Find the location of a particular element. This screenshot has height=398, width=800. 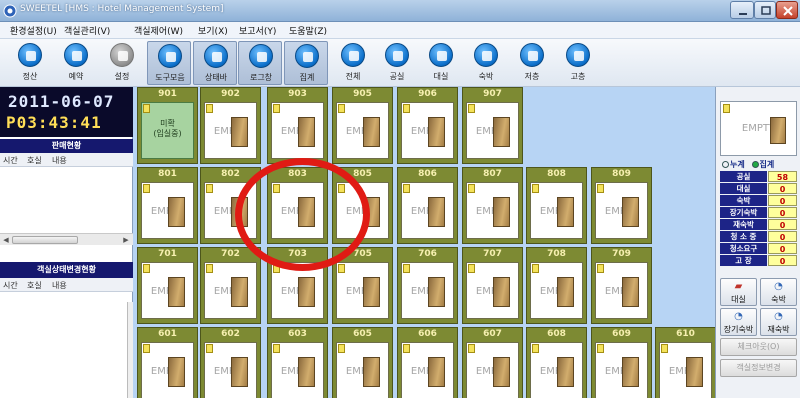

clock-display: 2011-06-07 P03:43:41 is located at coordinates (66, 112).